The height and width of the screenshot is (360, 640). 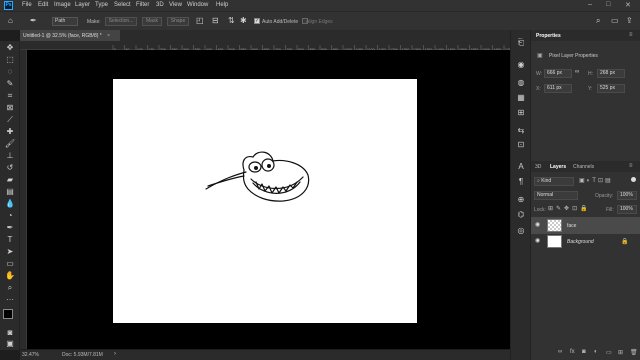 What do you see at coordinates (10, 108) in the screenshot?
I see `frame-tool-icon: ⊠` at bounding box center [10, 108].